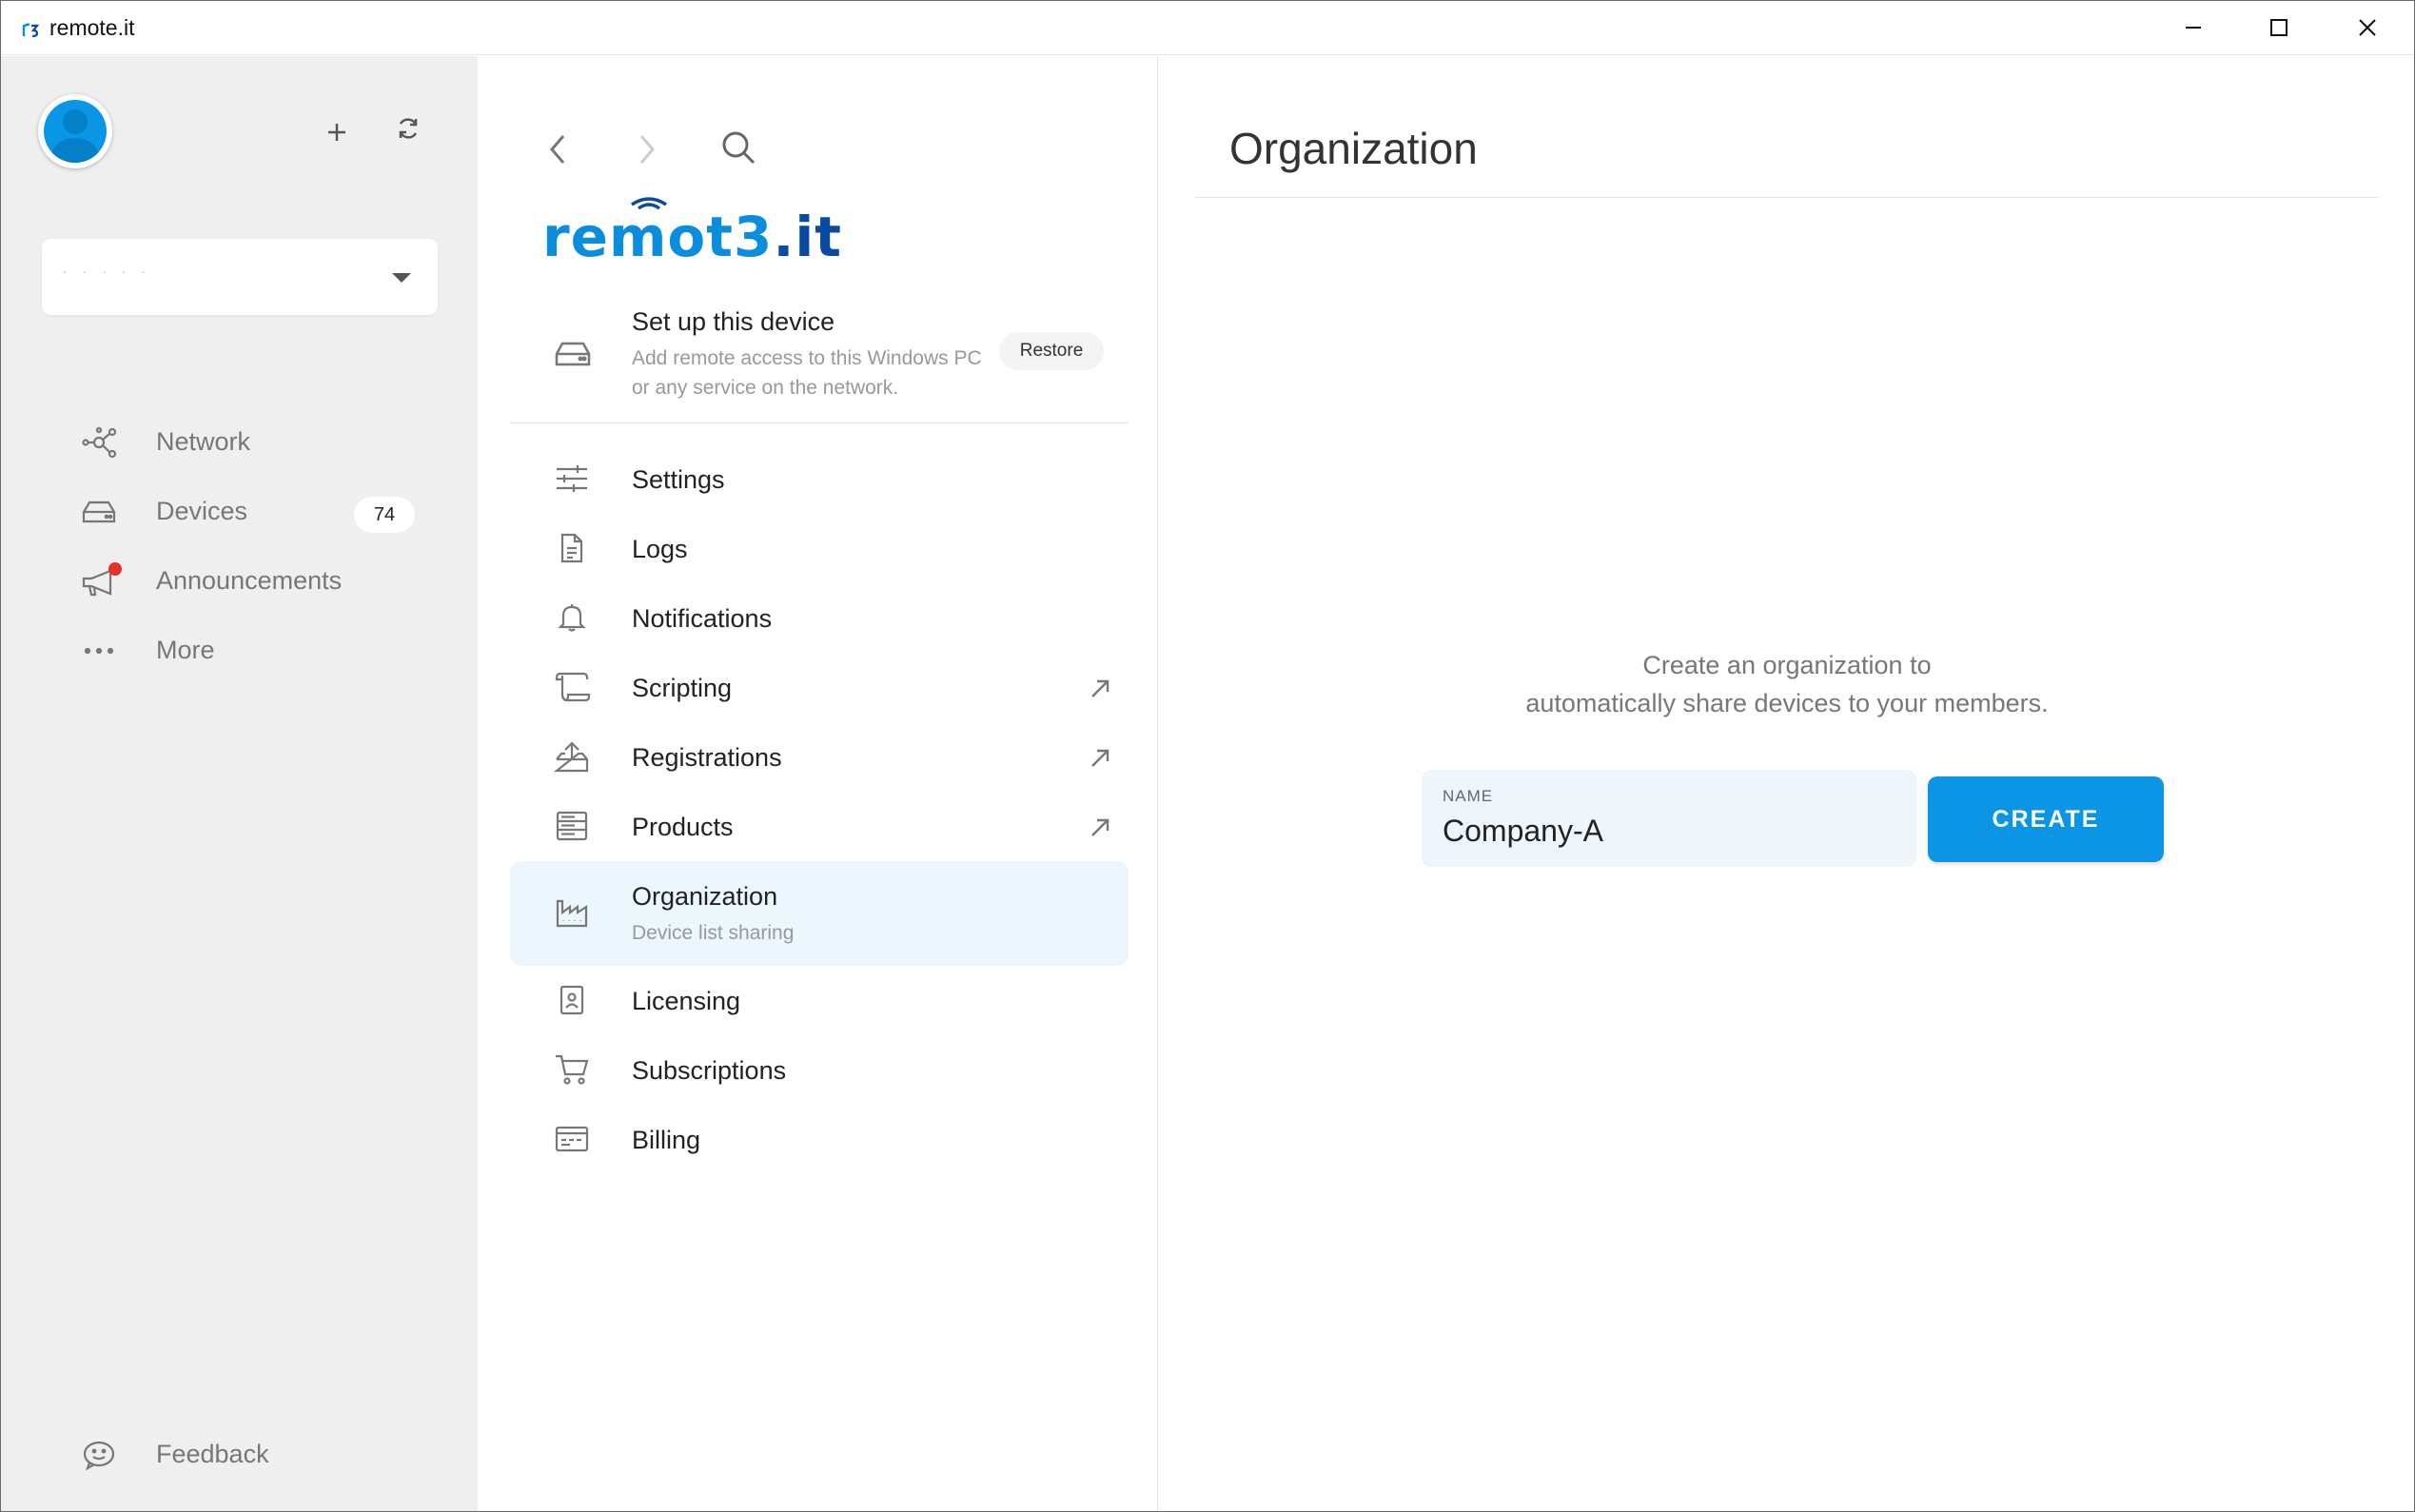 The height and width of the screenshot is (1512, 2415). I want to click on remoteit-logo: remot3.it, so click(691, 233).